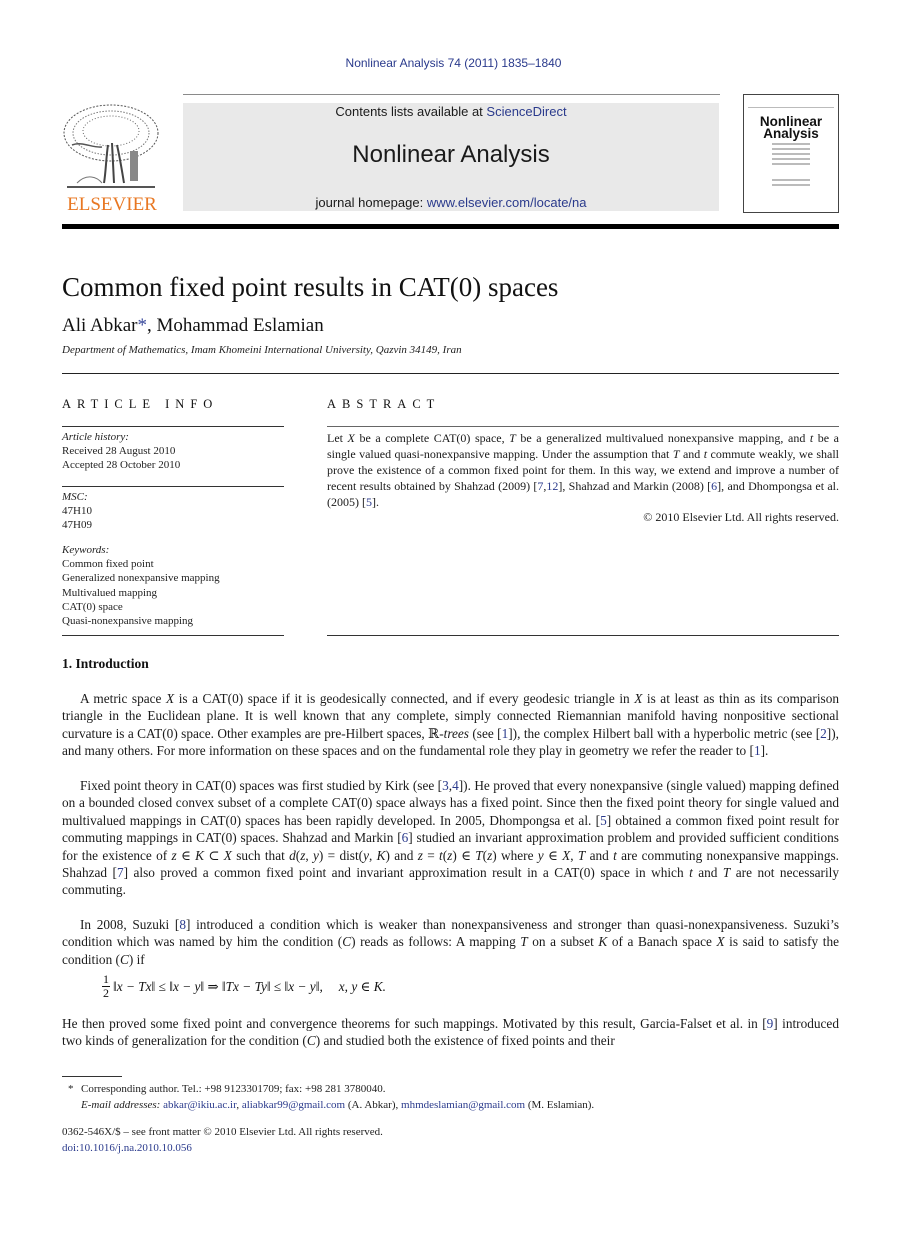 The image size is (907, 1238). What do you see at coordinates (214, 855) in the screenshot?
I see `text-run: ⊂` at bounding box center [214, 855].